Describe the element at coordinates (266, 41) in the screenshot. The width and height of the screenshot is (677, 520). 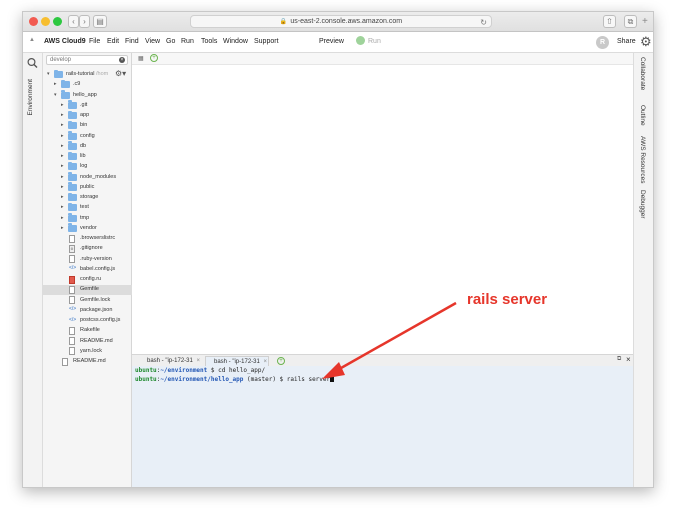
I see `menu-support: Support` at that location.